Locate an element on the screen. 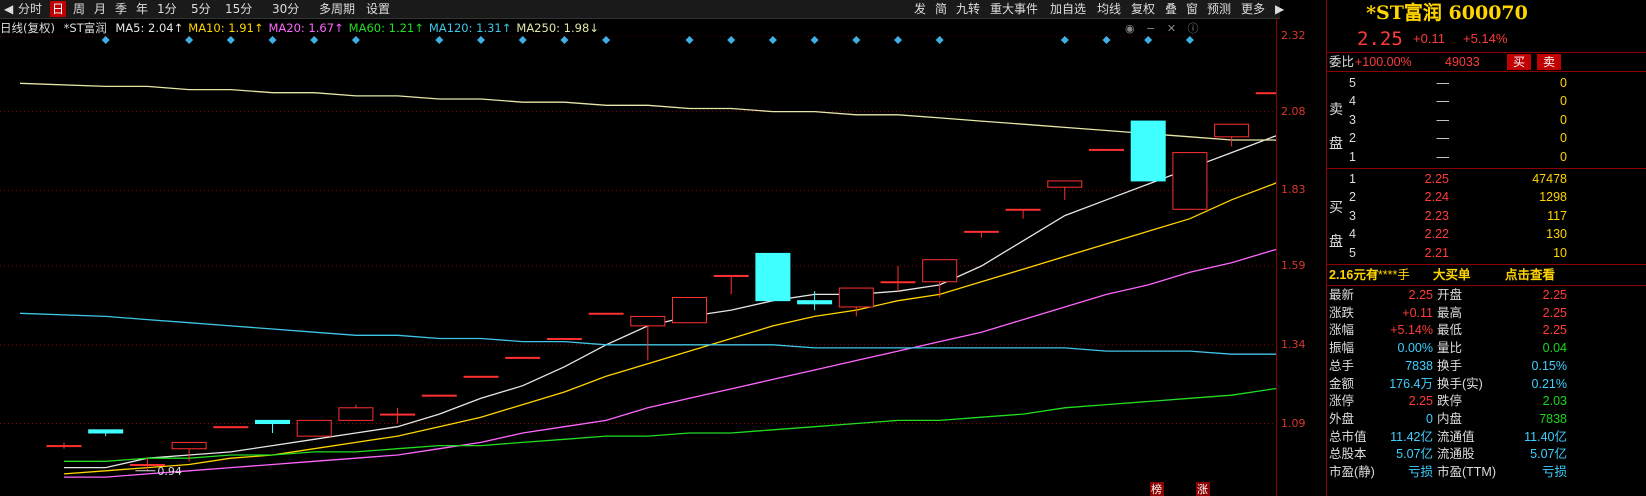 The width and height of the screenshot is (1646, 496). stat-value: 11.42亿 is located at coordinates (1411, 436).